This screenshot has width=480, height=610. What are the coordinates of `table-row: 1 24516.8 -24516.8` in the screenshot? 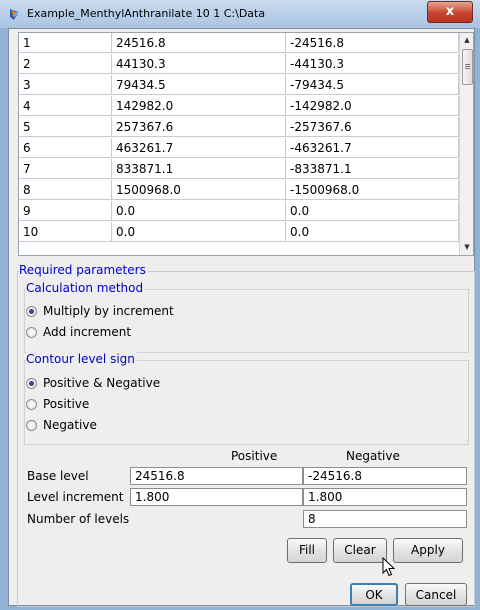 It's located at (239, 43).